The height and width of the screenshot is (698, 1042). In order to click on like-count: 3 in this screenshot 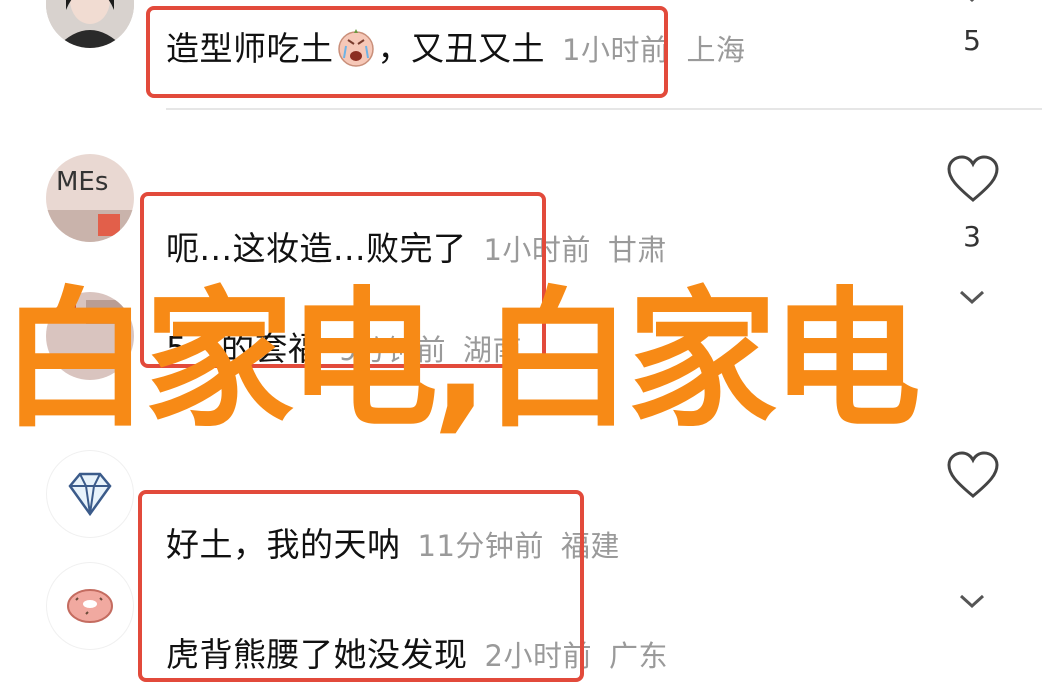, I will do `click(972, 236)`.